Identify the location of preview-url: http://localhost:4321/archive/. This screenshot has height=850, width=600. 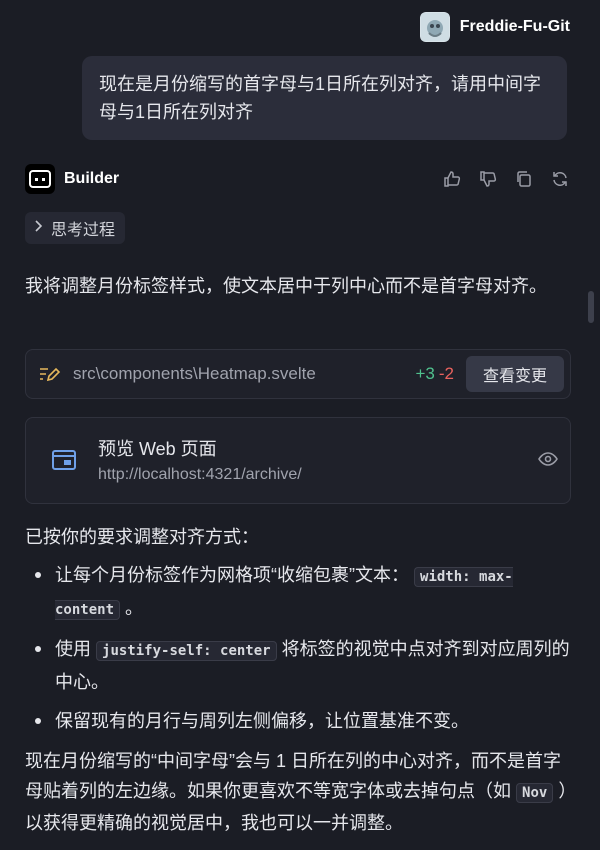
(200, 475).